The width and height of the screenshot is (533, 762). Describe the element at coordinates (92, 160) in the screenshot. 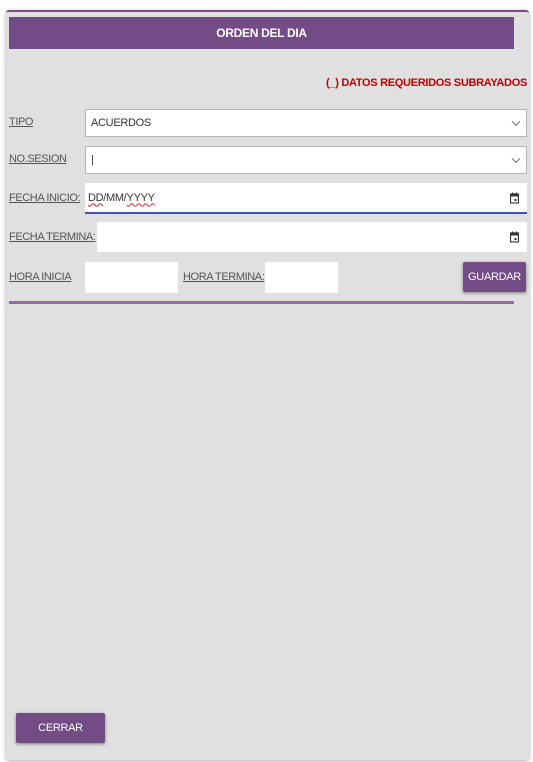

I see `no-sesion-value: |` at that location.